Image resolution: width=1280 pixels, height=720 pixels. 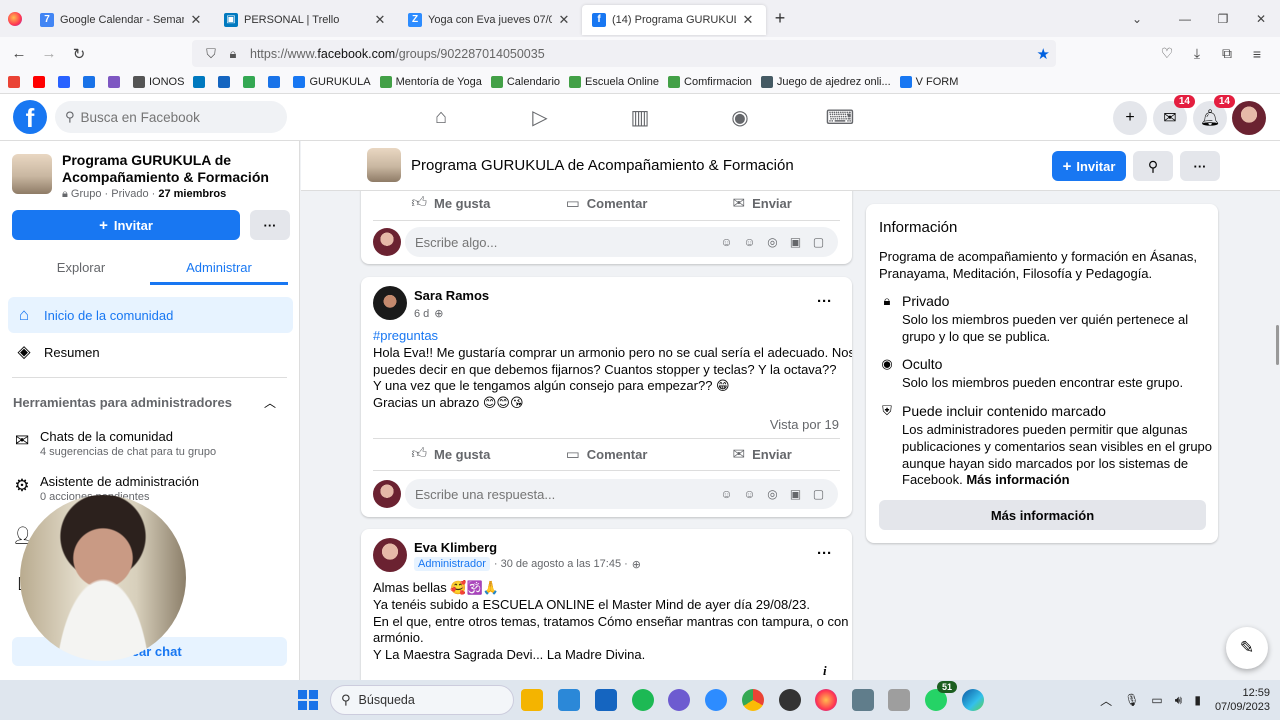 What do you see at coordinates (1247, 648) in the screenshot?
I see `new-message-edit-icon: ✎` at bounding box center [1247, 648].